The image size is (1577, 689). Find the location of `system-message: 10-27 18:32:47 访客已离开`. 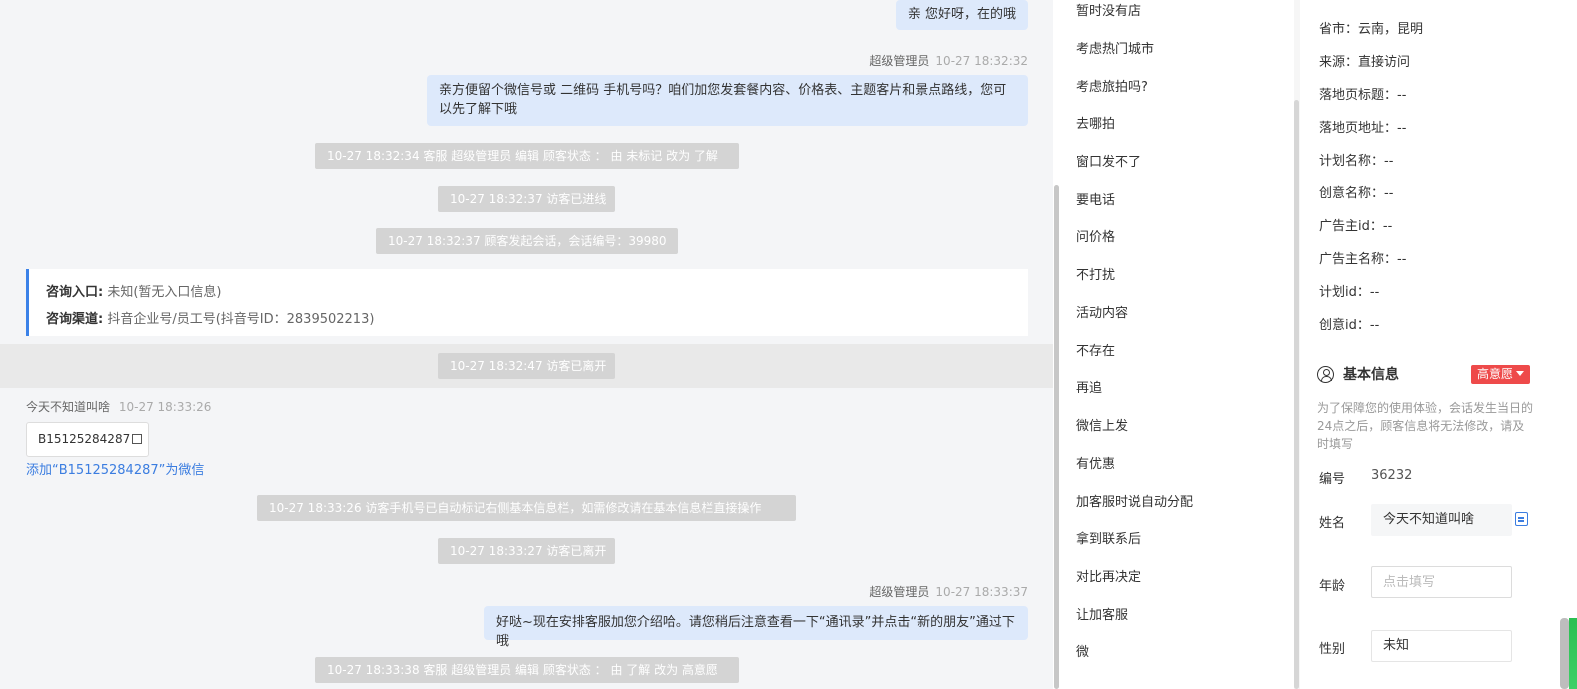

system-message: 10-27 18:32:47 访客已离开 is located at coordinates (526, 366).